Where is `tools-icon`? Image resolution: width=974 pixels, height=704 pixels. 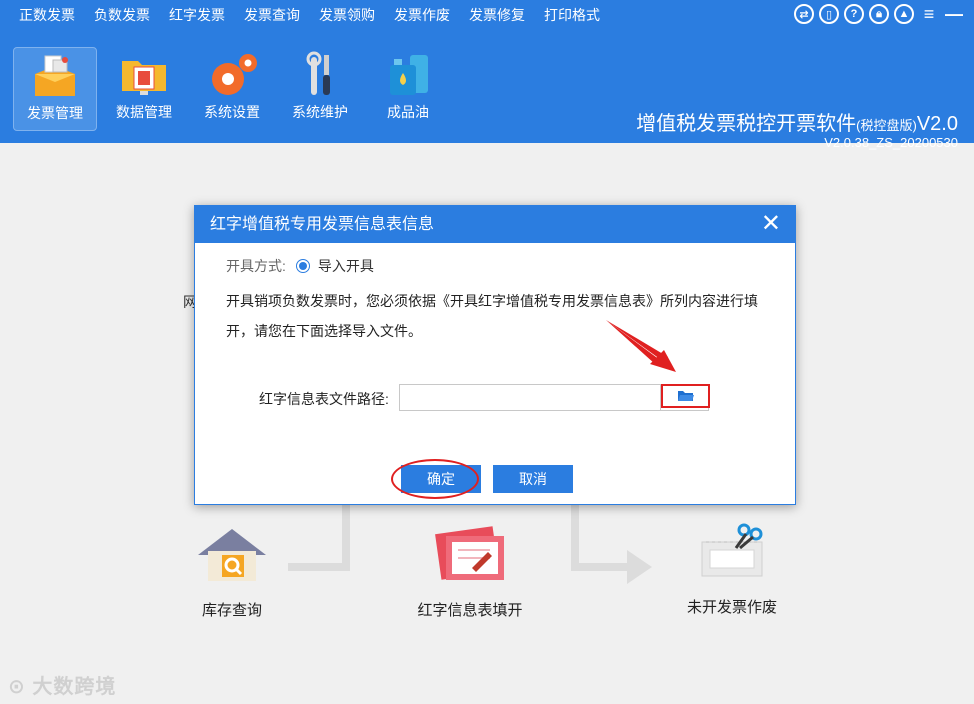
tools-icon is located at coordinates (320, 75).